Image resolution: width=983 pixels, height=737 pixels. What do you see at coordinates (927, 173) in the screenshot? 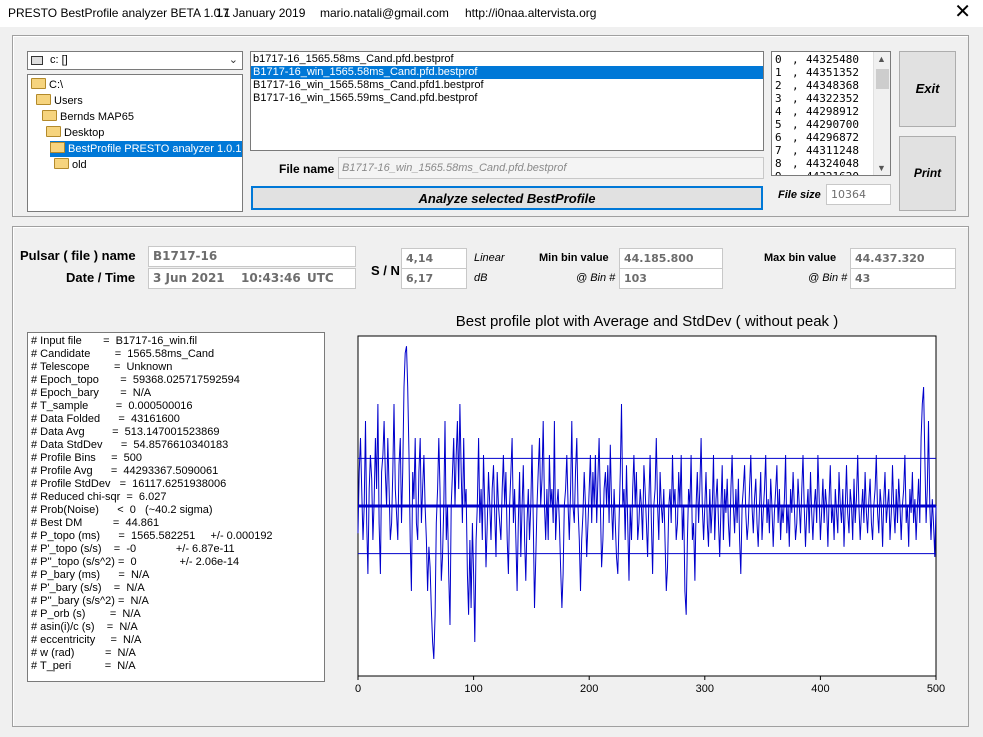
I see `print-button: Print` at bounding box center [927, 173].